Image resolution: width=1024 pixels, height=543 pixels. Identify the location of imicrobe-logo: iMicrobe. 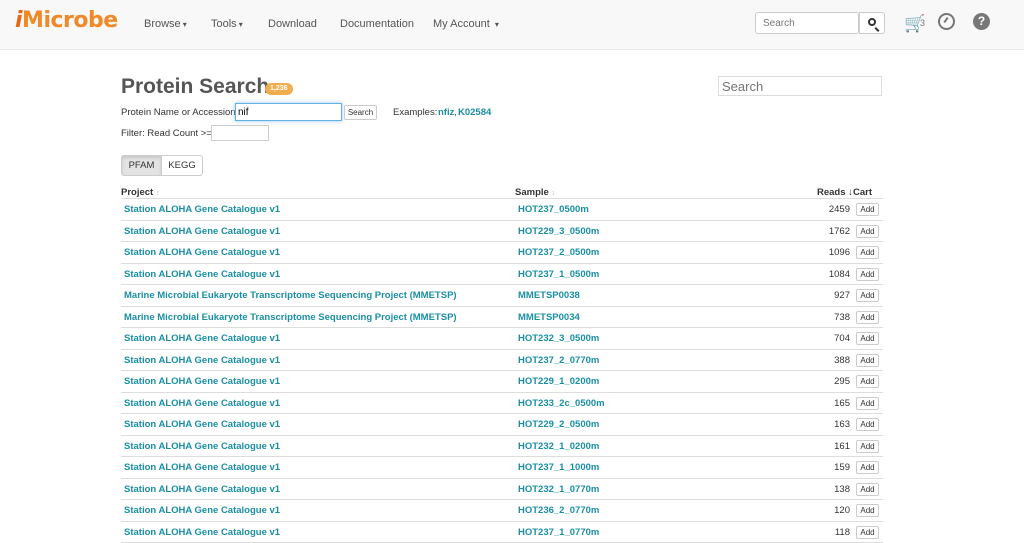
(66, 20).